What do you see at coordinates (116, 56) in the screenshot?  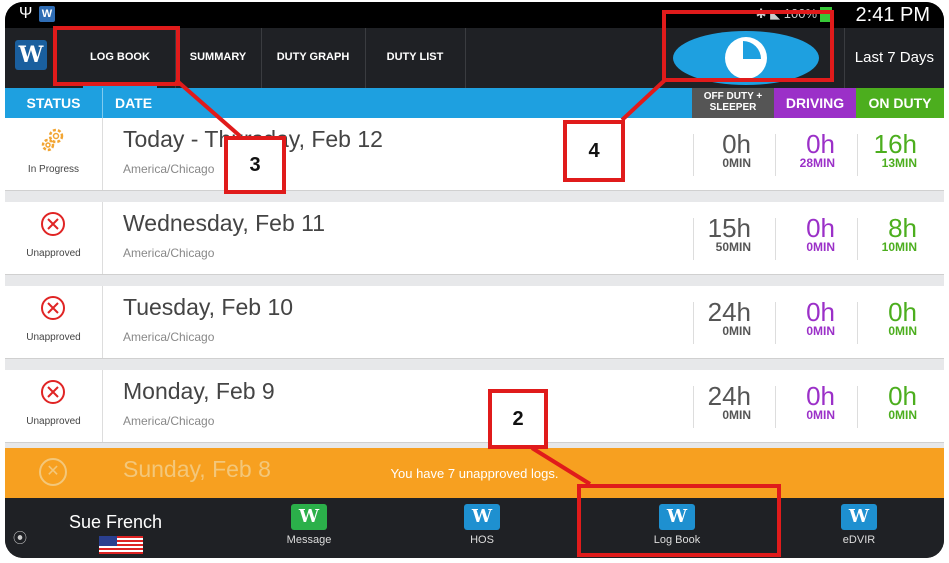 I see `callout-box-log-book` at bounding box center [116, 56].